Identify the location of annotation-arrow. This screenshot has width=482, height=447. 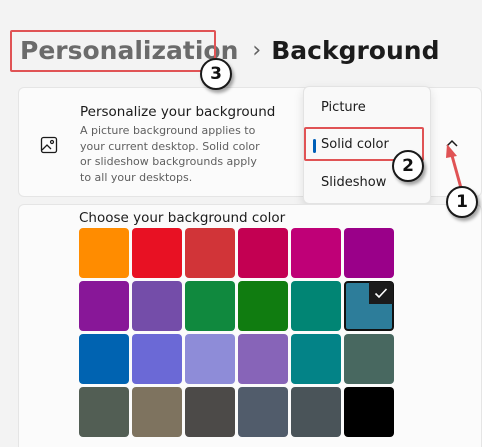
(454, 166).